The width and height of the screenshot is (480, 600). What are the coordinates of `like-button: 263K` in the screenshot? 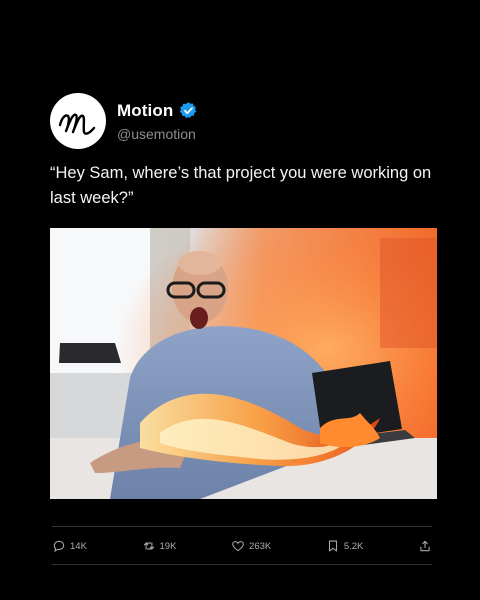 It's located at (251, 546).